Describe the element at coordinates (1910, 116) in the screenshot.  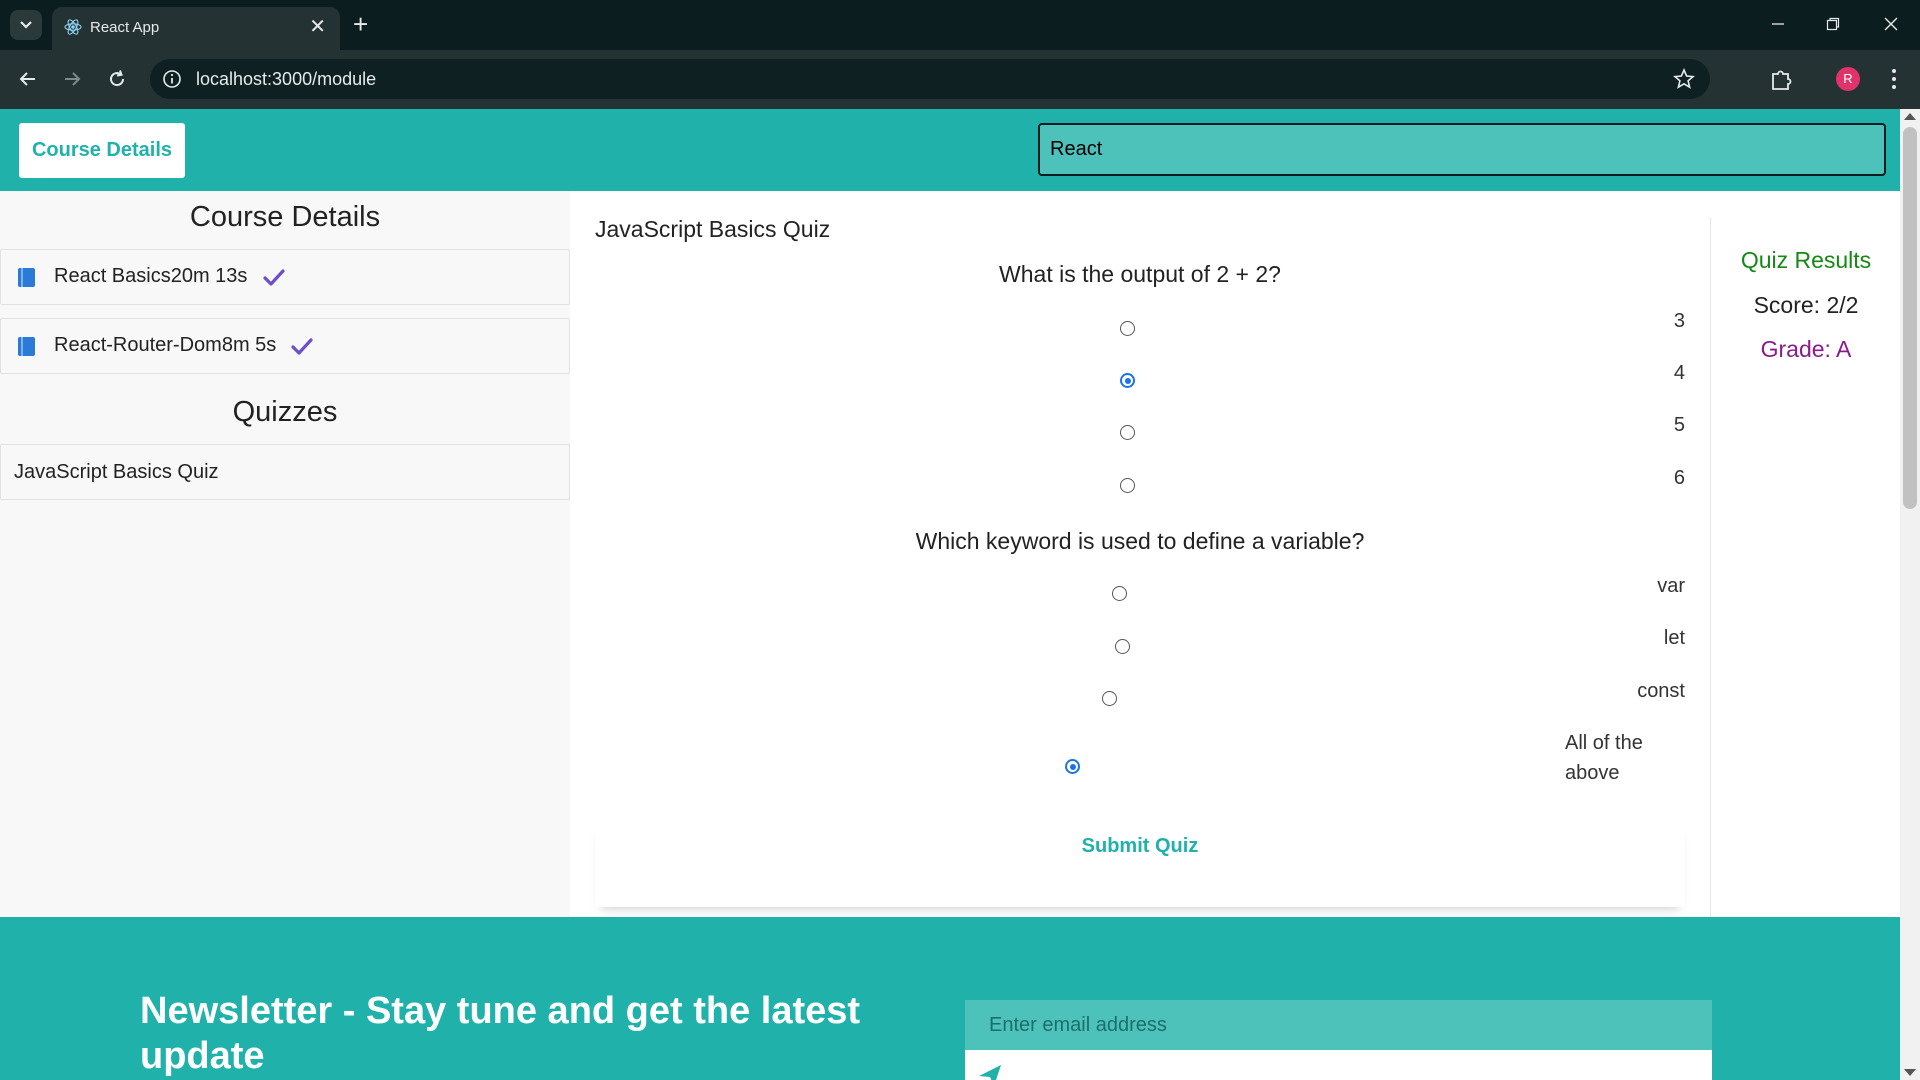
I see `scroll-up-arrow-icon` at that location.